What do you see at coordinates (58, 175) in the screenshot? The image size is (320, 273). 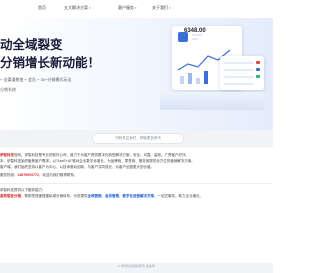 I see `hotline-rest: ，欢迎与我们取得联系。` at bounding box center [58, 175].